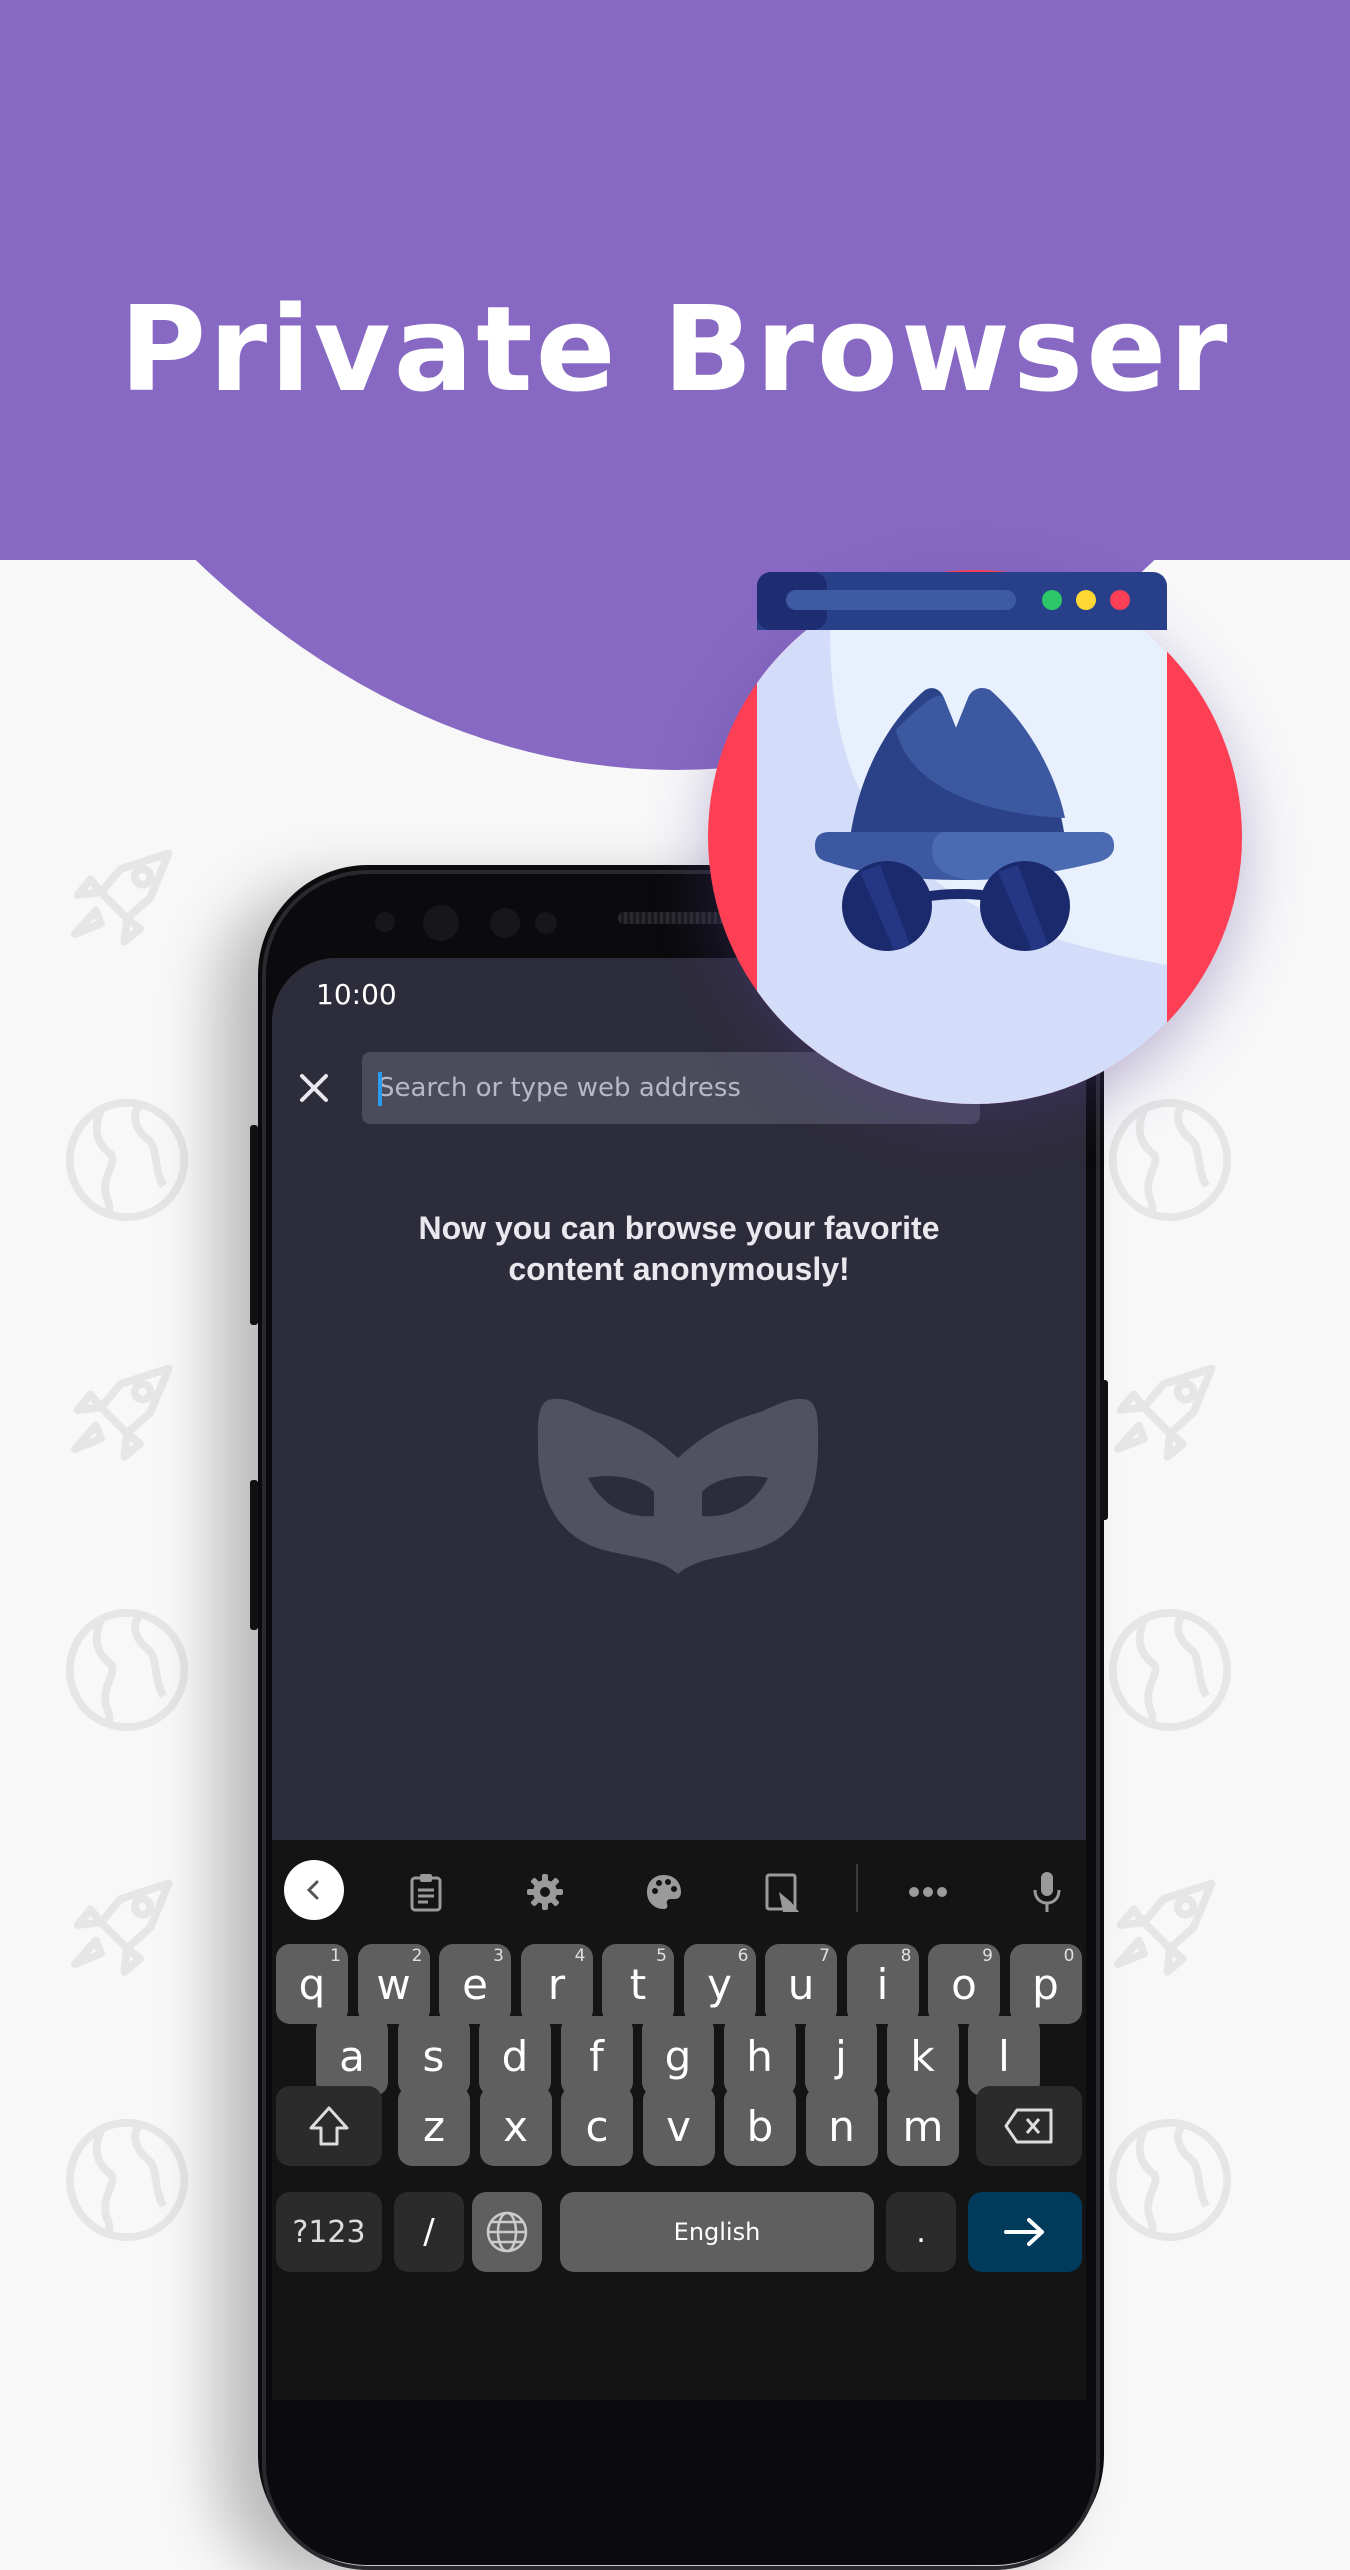 The image size is (1350, 2570). I want to click on key-label: q, so click(312, 1984).